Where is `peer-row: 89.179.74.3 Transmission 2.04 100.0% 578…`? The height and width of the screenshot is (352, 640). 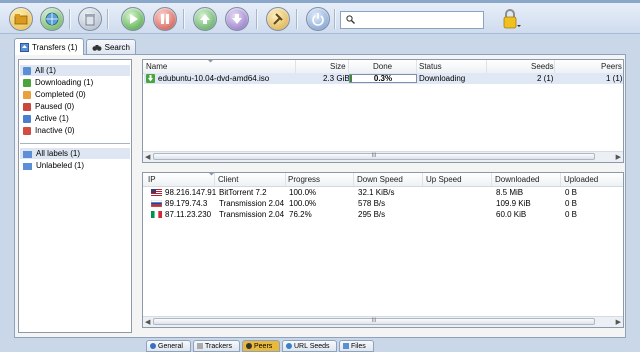
peer-row: 89.179.74.3 Transmission 2.04 100.0% 578… is located at coordinates (383, 204).